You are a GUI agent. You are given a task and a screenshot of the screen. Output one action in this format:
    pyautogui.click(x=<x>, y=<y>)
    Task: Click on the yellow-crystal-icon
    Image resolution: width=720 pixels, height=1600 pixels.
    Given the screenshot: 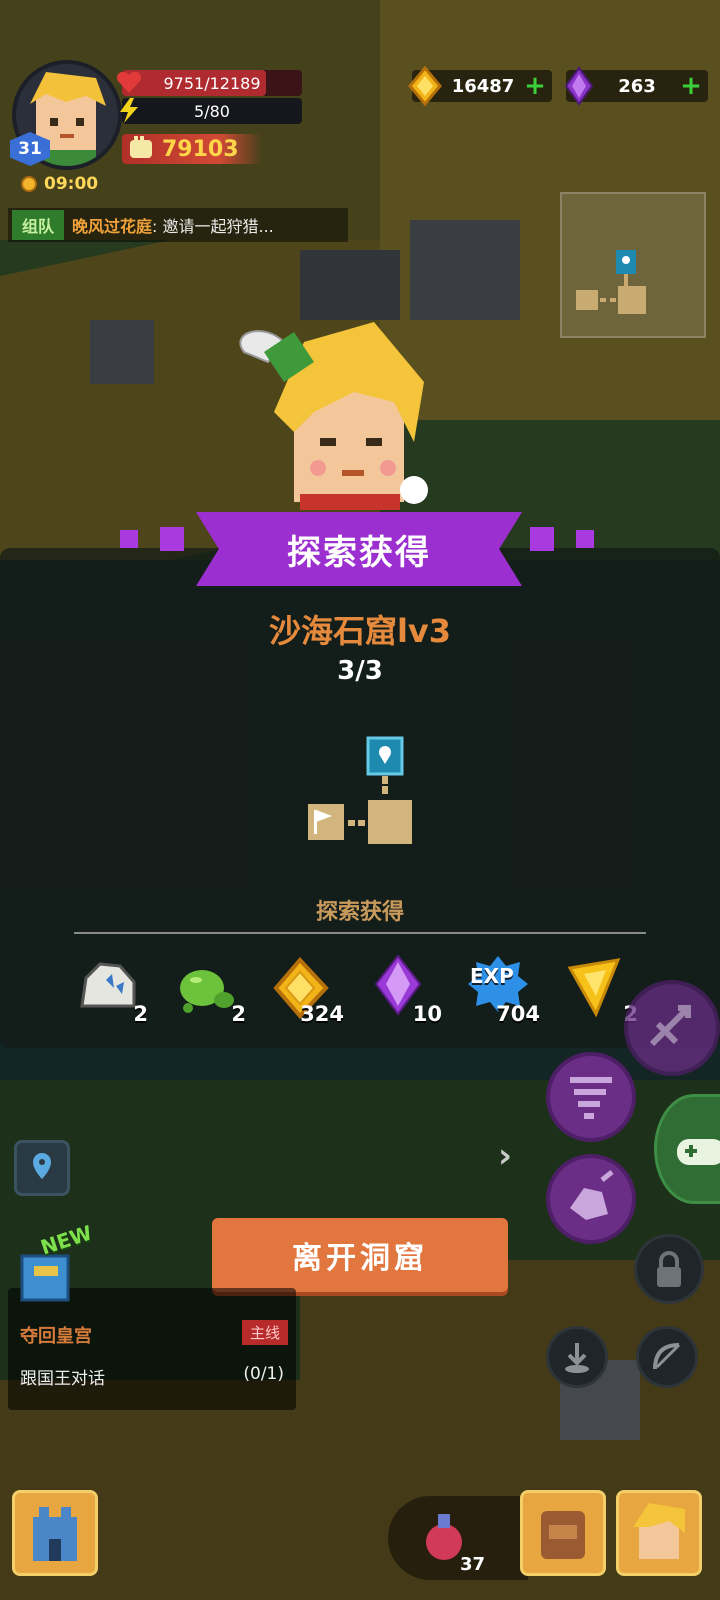 What is the action you would take?
    pyautogui.click(x=594, y=988)
    